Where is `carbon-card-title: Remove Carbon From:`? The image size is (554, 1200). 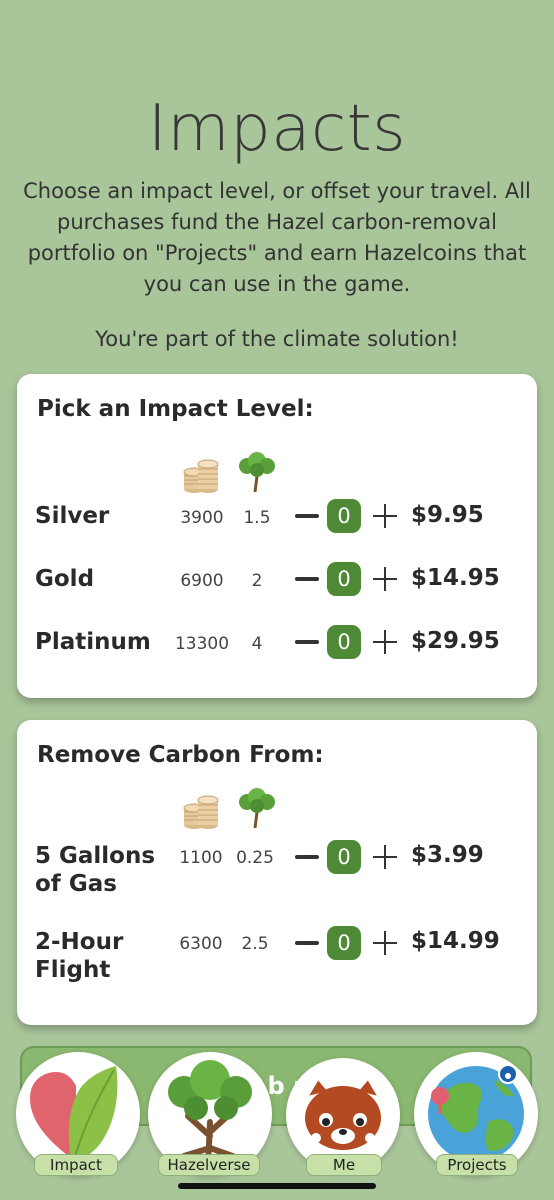
carbon-card-title: Remove Carbon From: is located at coordinates (180, 755).